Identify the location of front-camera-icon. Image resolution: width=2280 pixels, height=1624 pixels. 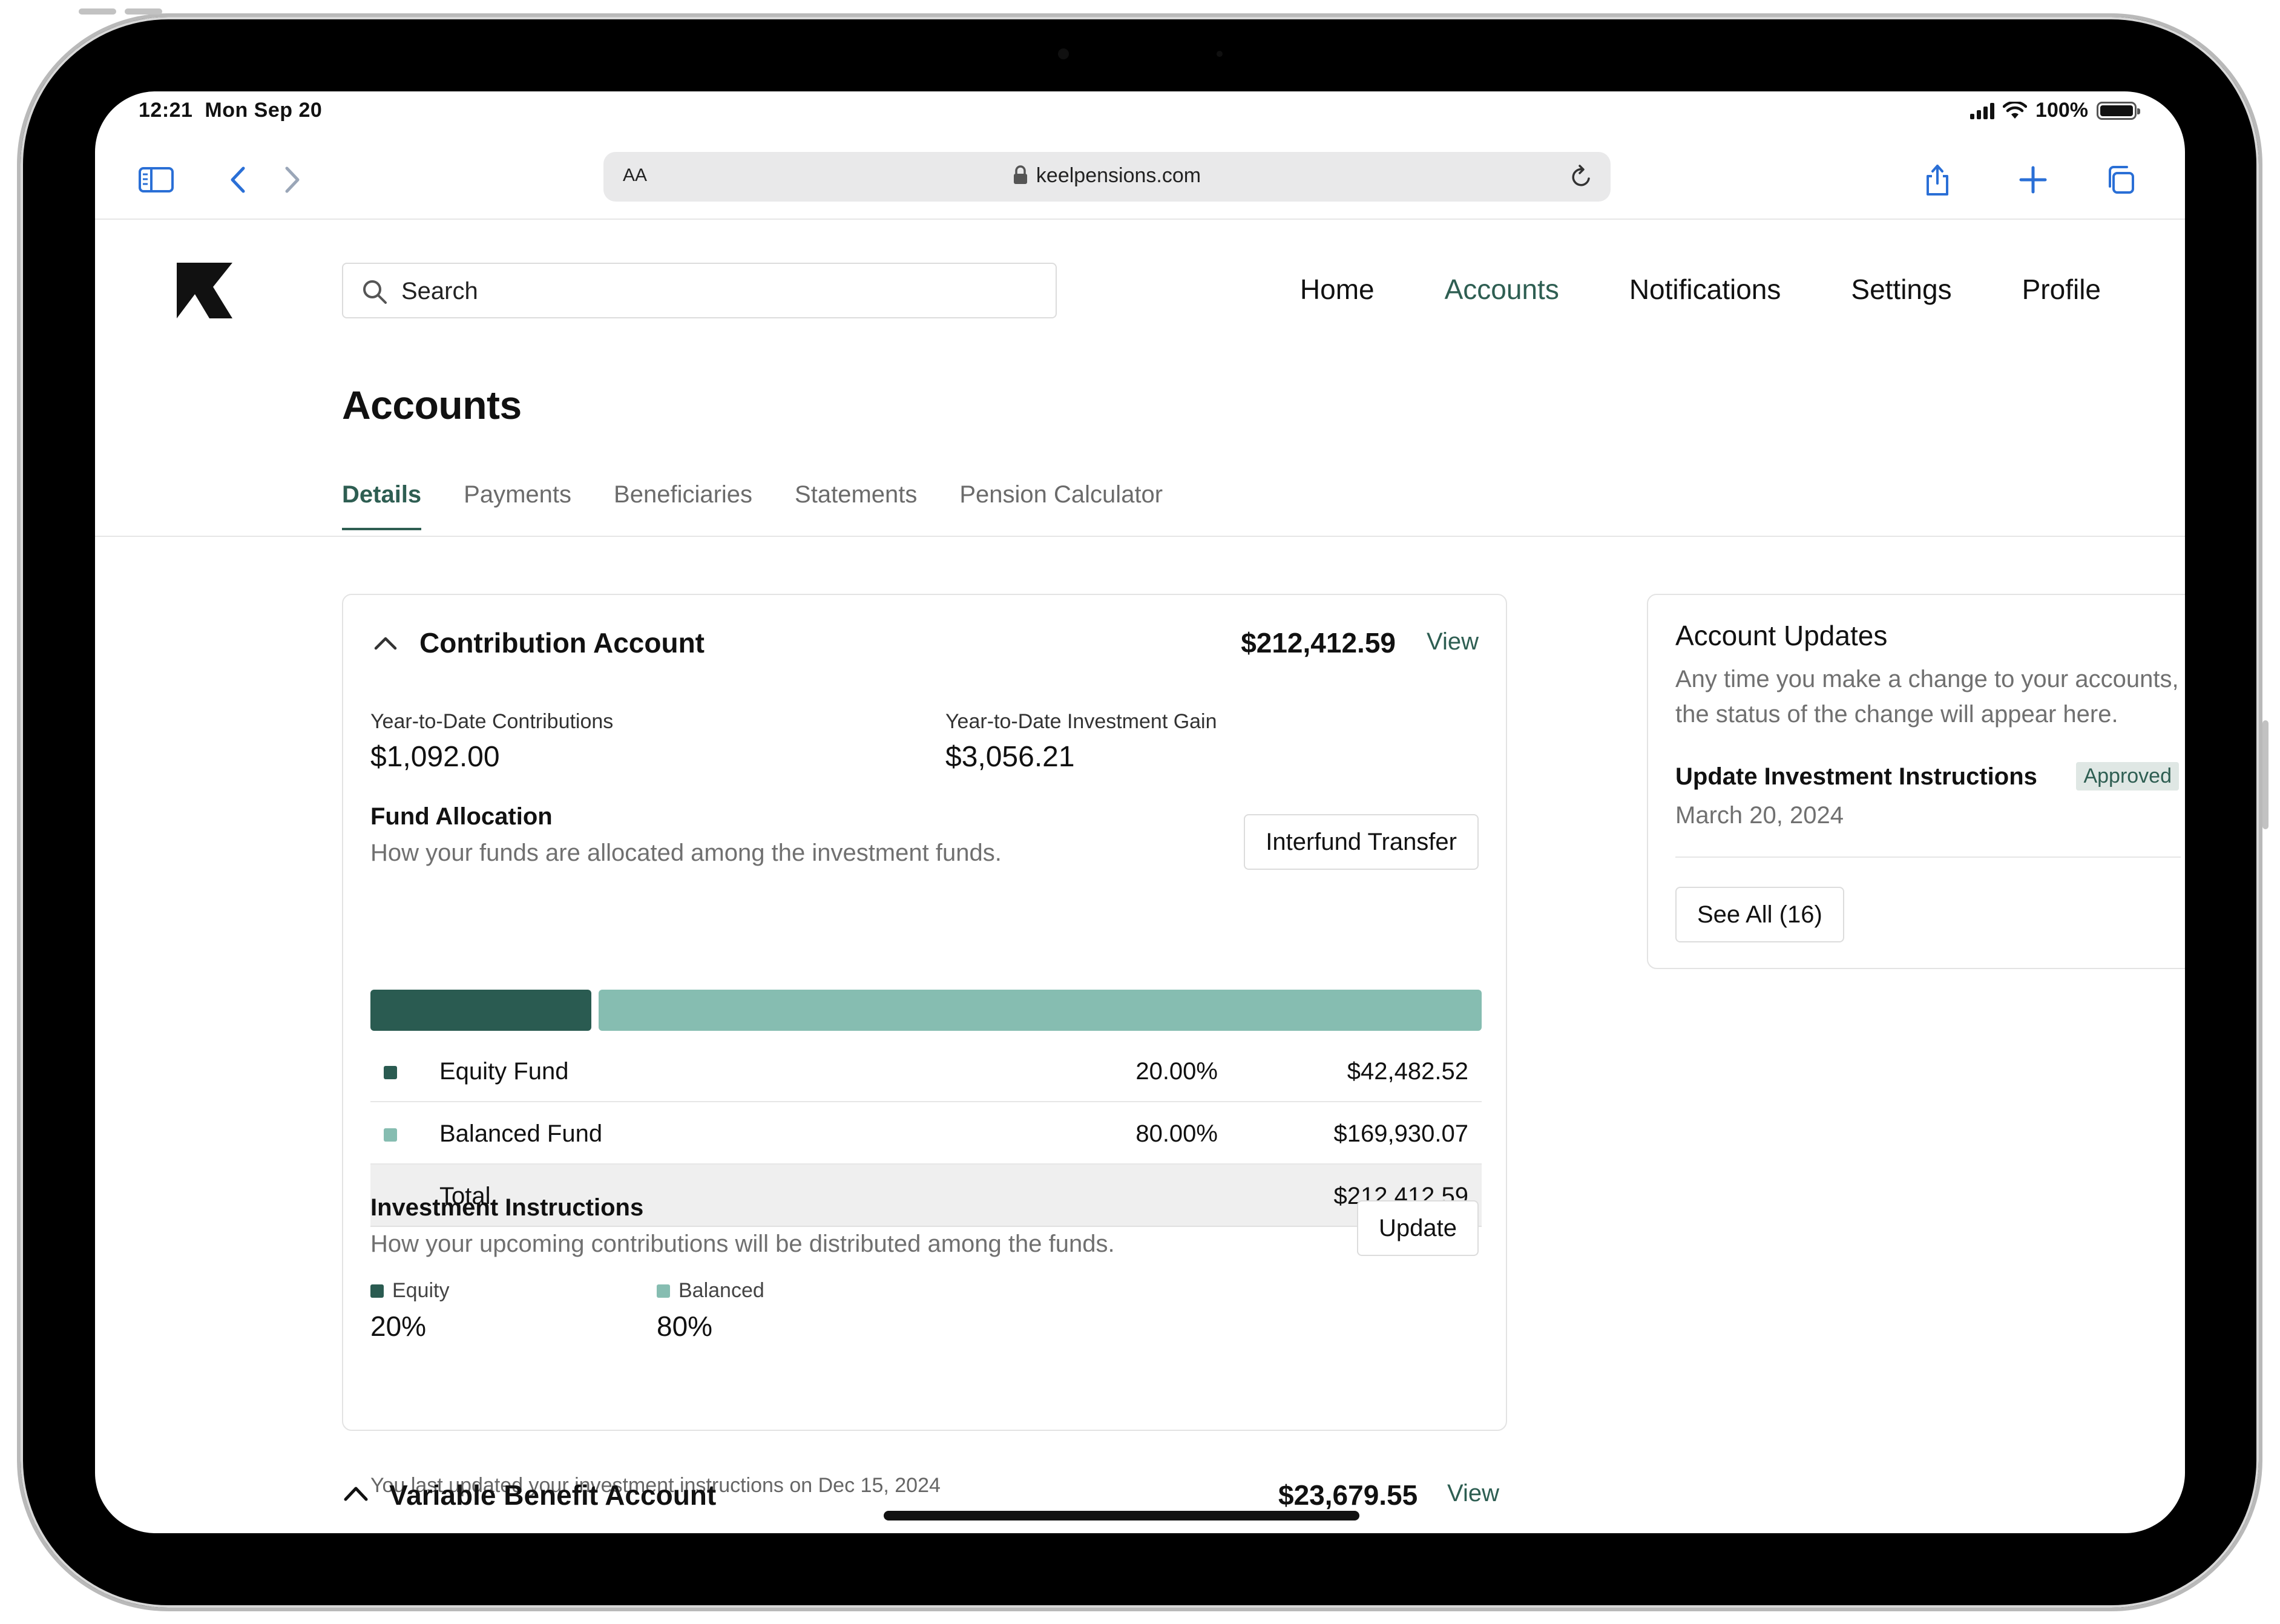
(1063, 53).